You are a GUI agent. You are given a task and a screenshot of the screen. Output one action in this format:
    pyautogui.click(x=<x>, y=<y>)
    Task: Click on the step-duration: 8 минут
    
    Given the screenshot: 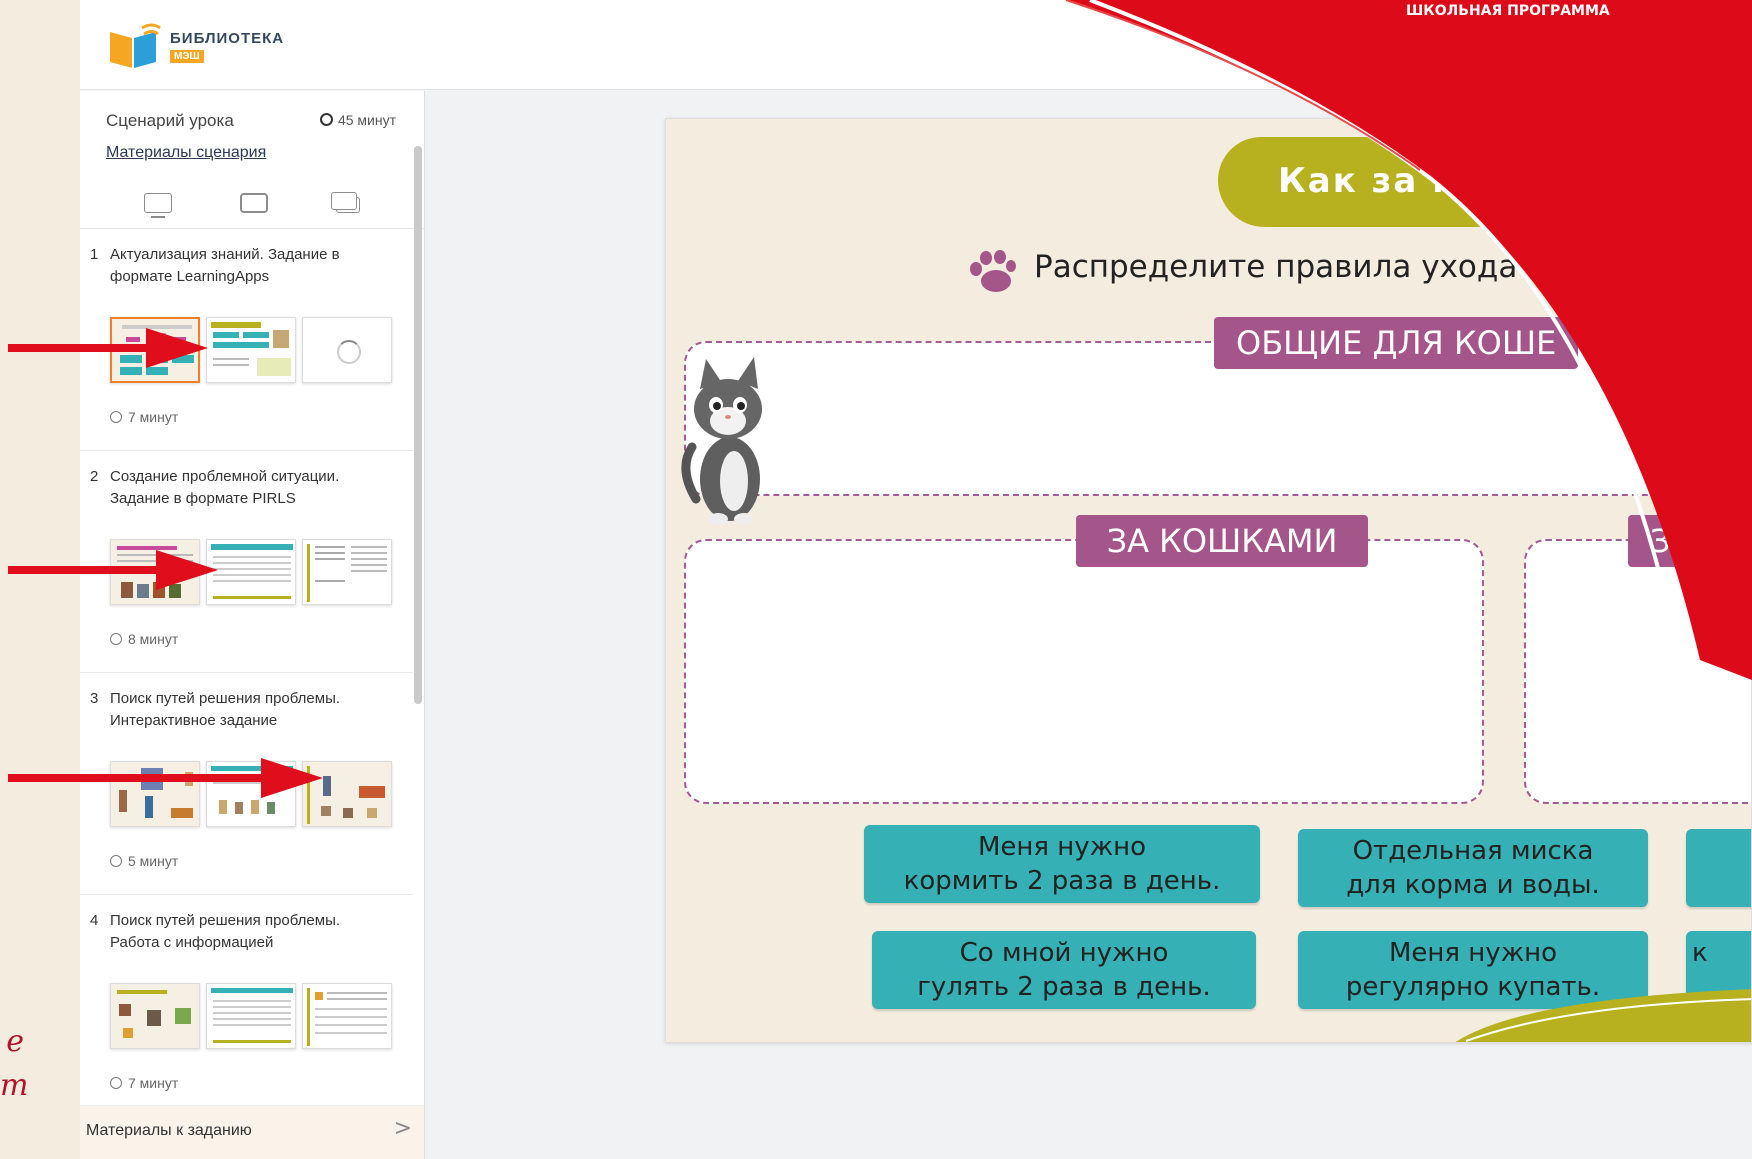 What is the action you would take?
    pyautogui.click(x=144, y=639)
    